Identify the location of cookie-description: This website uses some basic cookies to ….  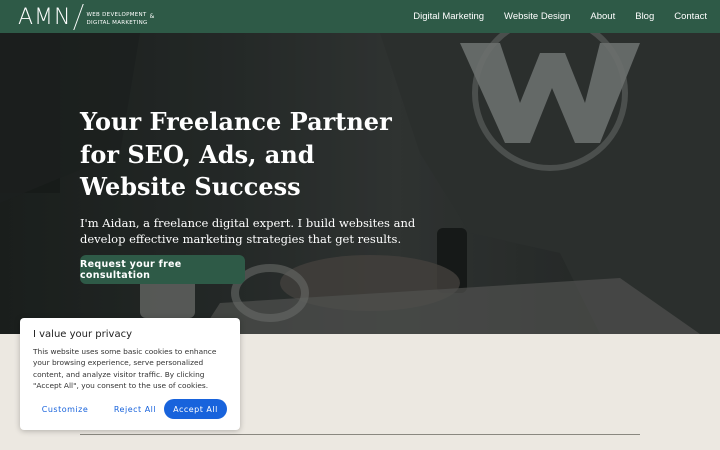
(125, 369).